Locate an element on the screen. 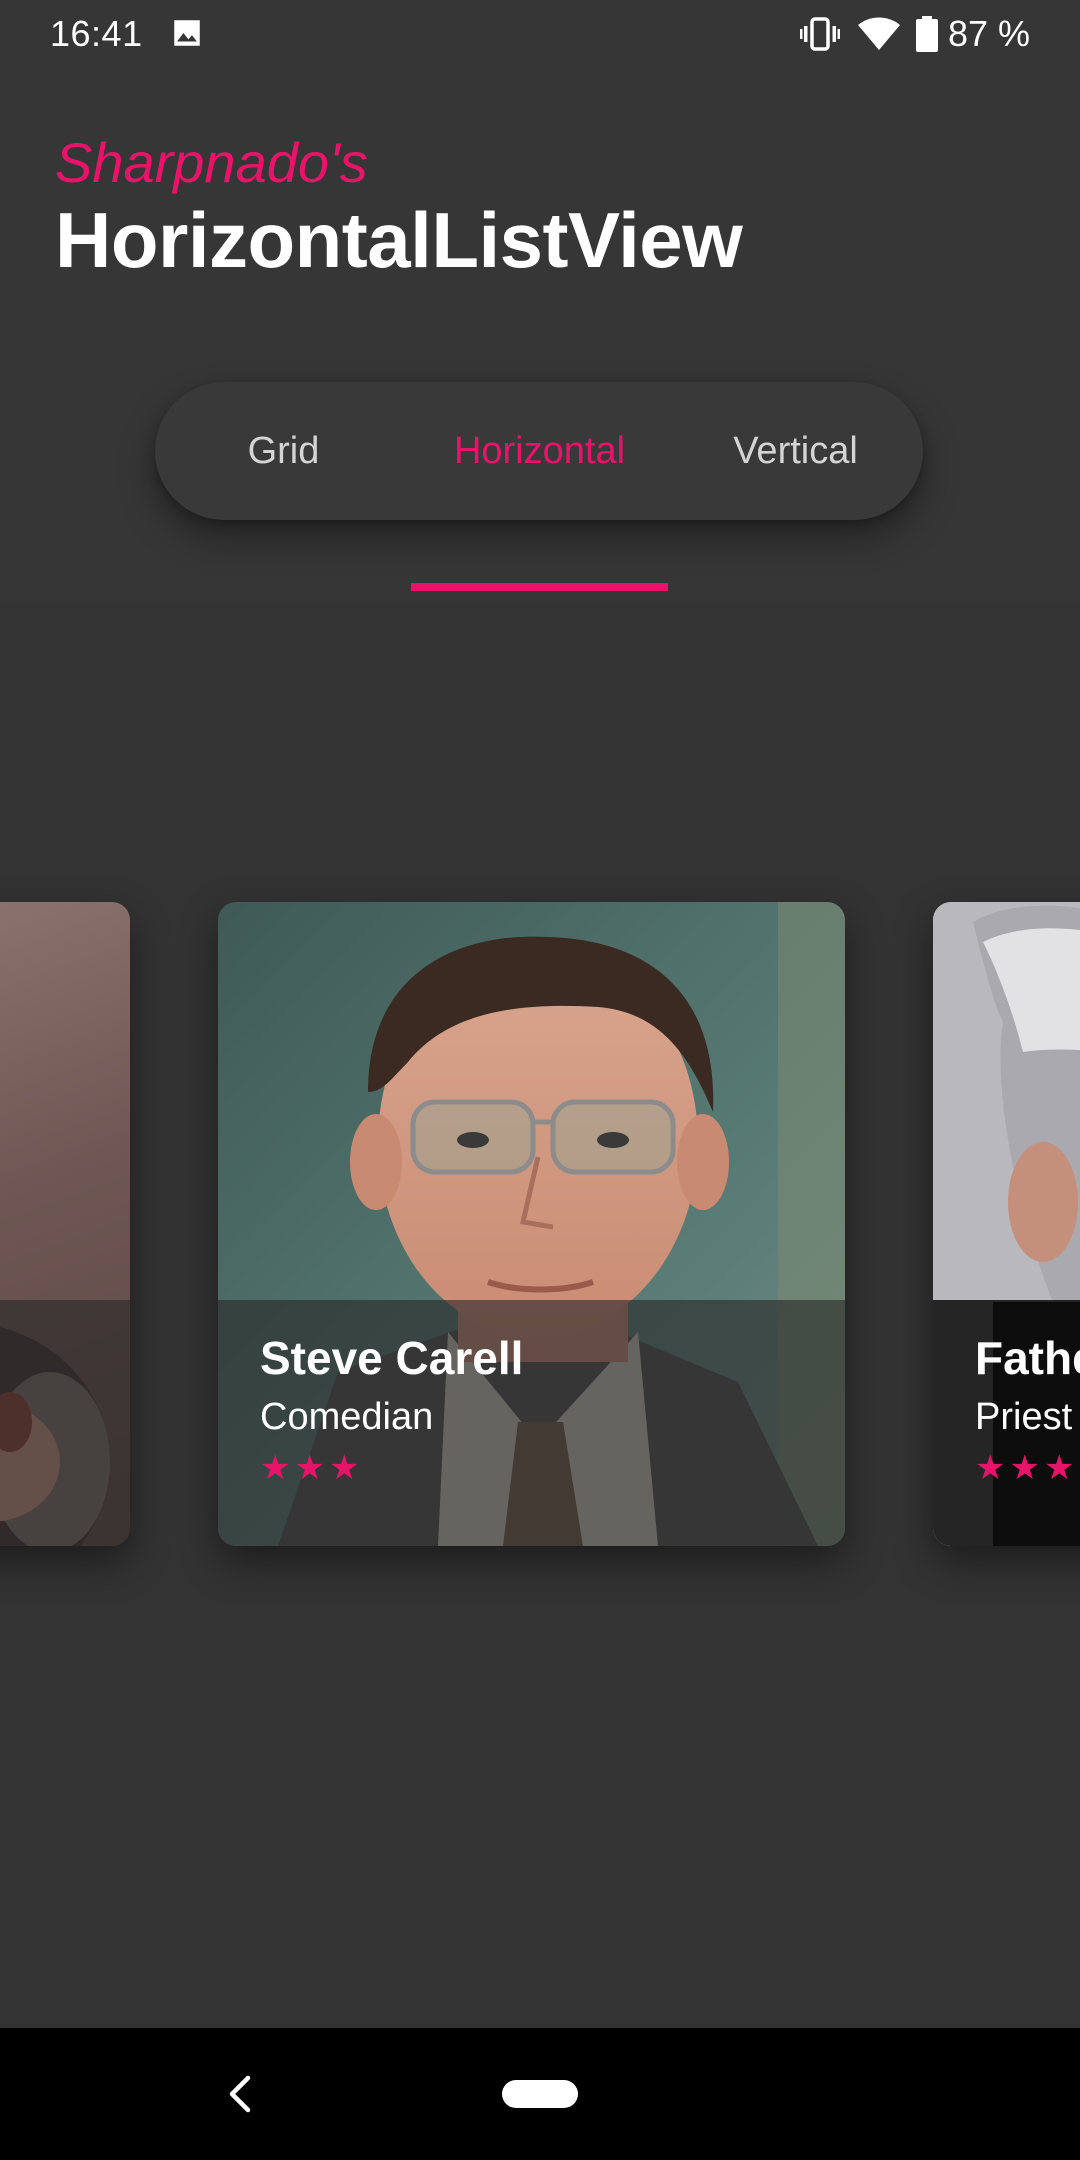 The image size is (1080, 2160). tab-bar: Grid Horizontal Vertical is located at coordinates (539, 451).